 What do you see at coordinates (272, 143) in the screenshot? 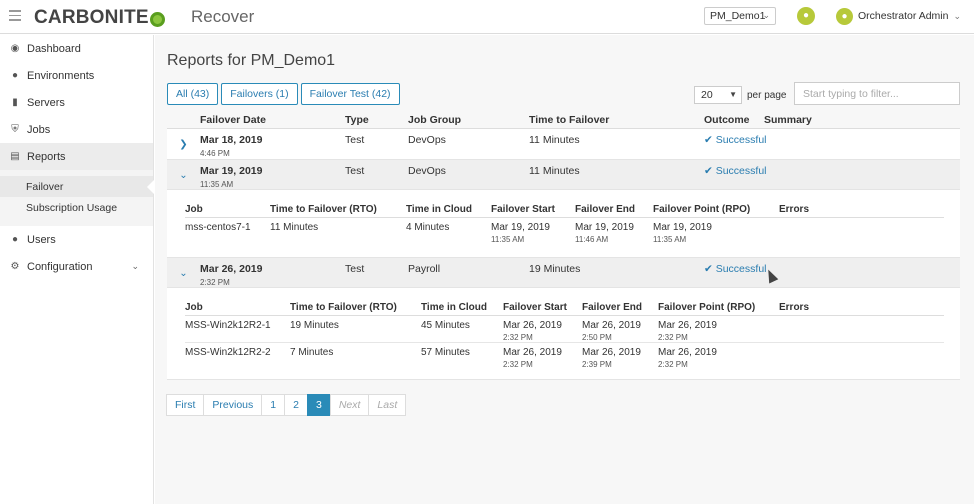
I see `row-date-cell: Mar 18, 2019 4:46 PM` at bounding box center [272, 143].